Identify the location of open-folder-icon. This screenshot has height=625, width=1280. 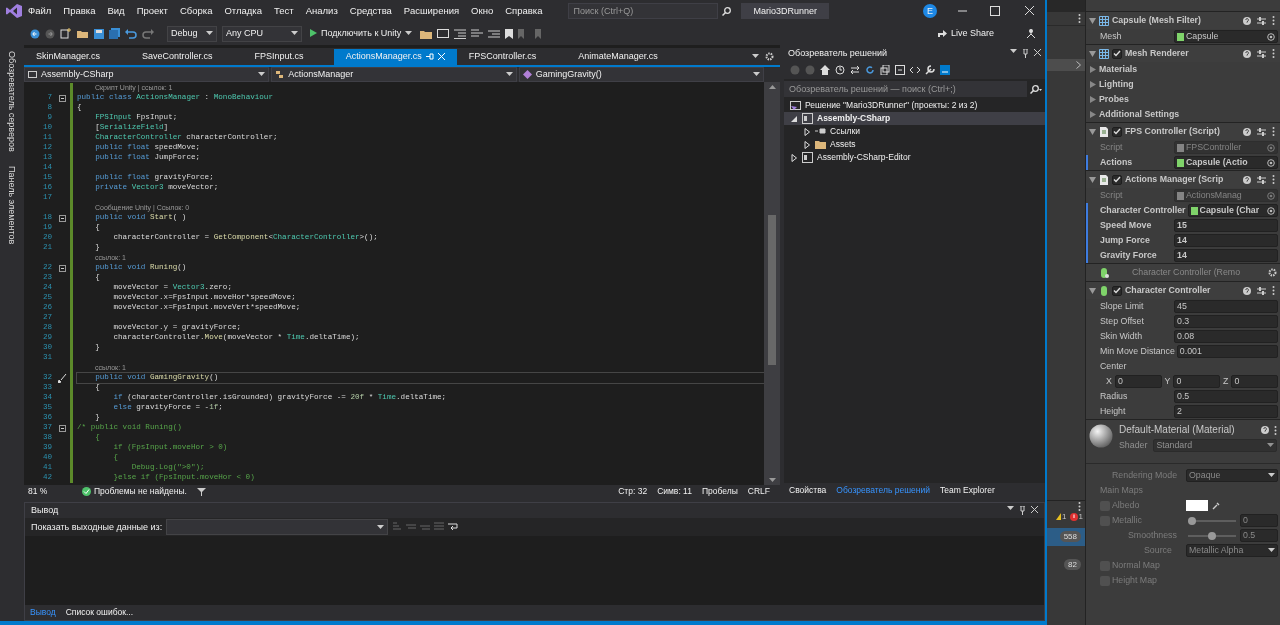
(83, 33).